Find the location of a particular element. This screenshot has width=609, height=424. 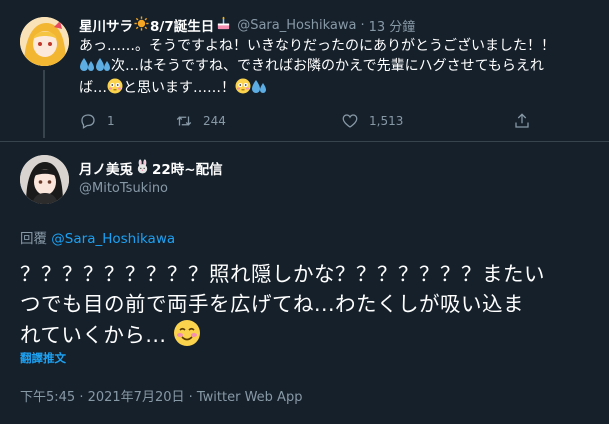

avatar-sara is located at coordinates (44, 41).